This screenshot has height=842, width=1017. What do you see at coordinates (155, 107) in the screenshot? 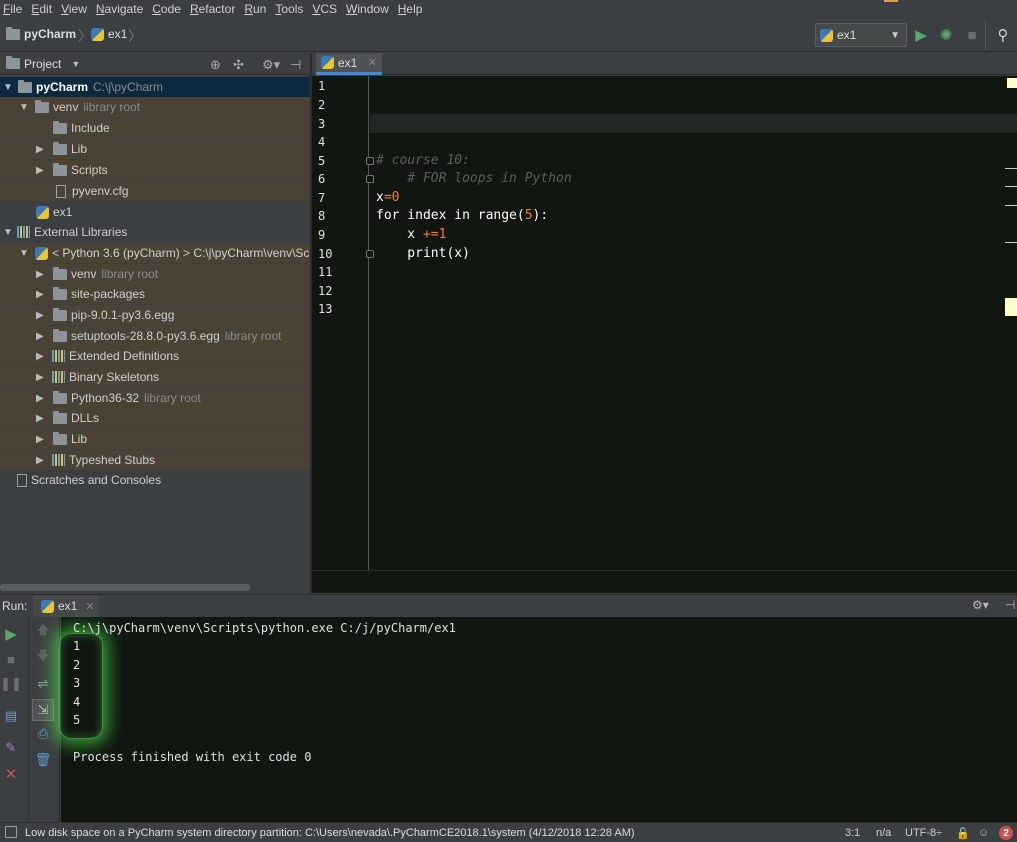
I see `tree-item-venv: ▼ venv library root` at bounding box center [155, 107].